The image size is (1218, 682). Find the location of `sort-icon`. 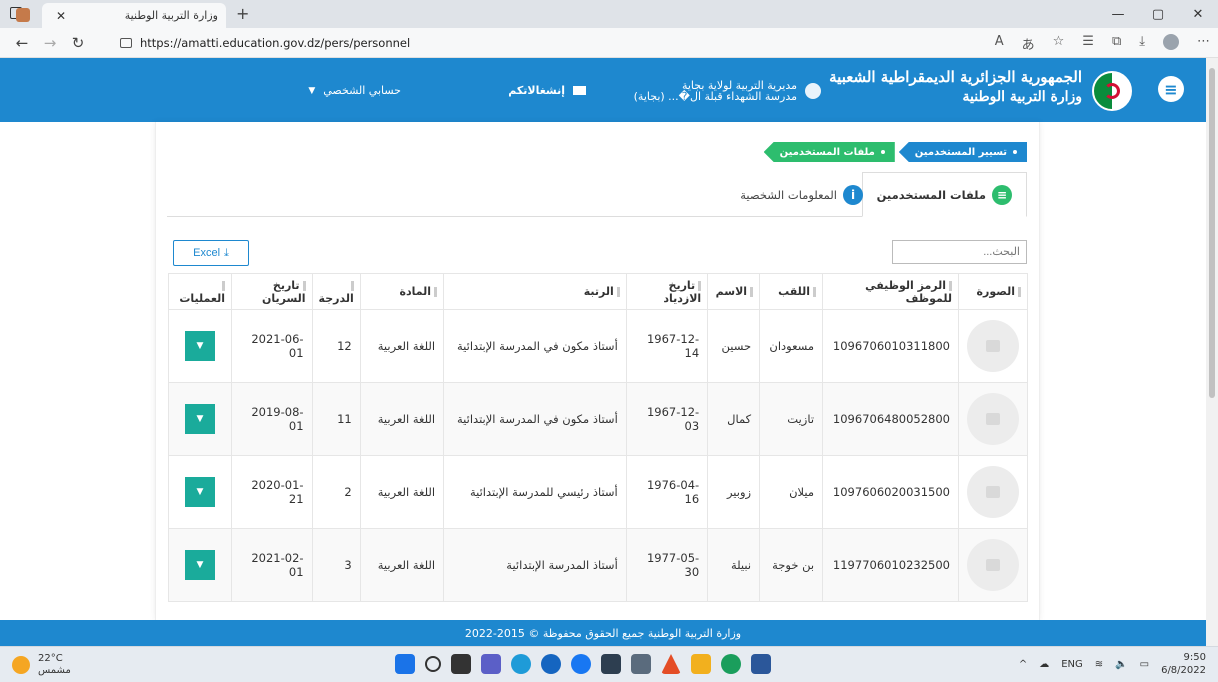

sort-icon is located at coordinates (950, 285).